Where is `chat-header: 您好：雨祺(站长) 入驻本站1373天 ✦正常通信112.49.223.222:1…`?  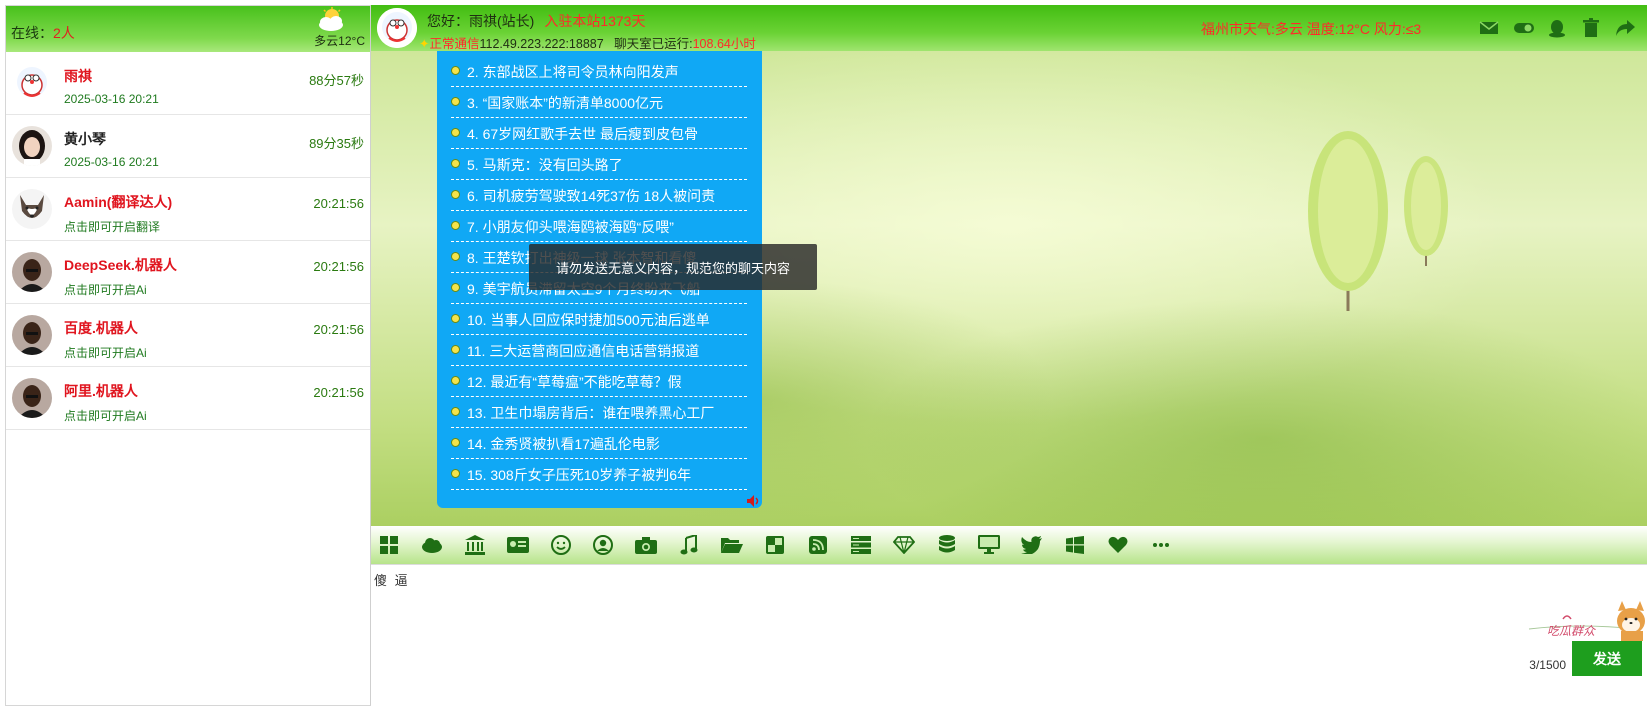 chat-header: 您好：雨祺(站长) 入驻本站1373天 ✦正常通信112.49.223.222:1… is located at coordinates (1009, 28).